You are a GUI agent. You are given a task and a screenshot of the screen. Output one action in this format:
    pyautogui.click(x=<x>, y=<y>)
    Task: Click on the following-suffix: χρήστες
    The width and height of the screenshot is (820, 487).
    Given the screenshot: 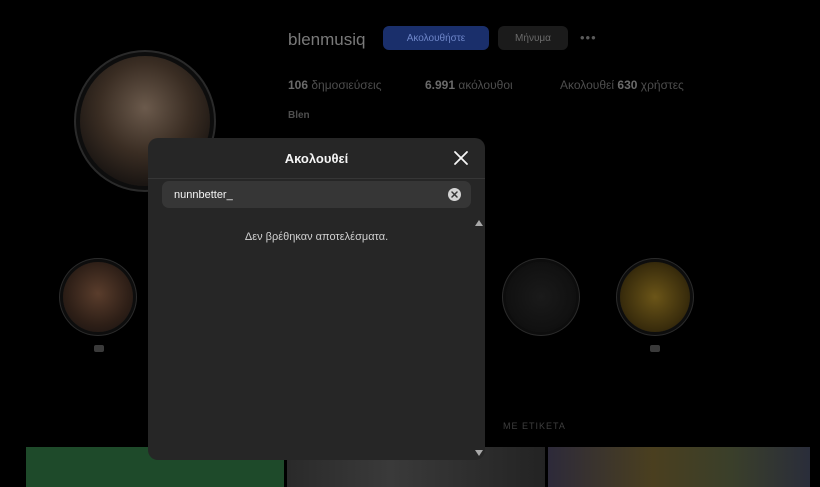 What is the action you would take?
    pyautogui.click(x=662, y=85)
    